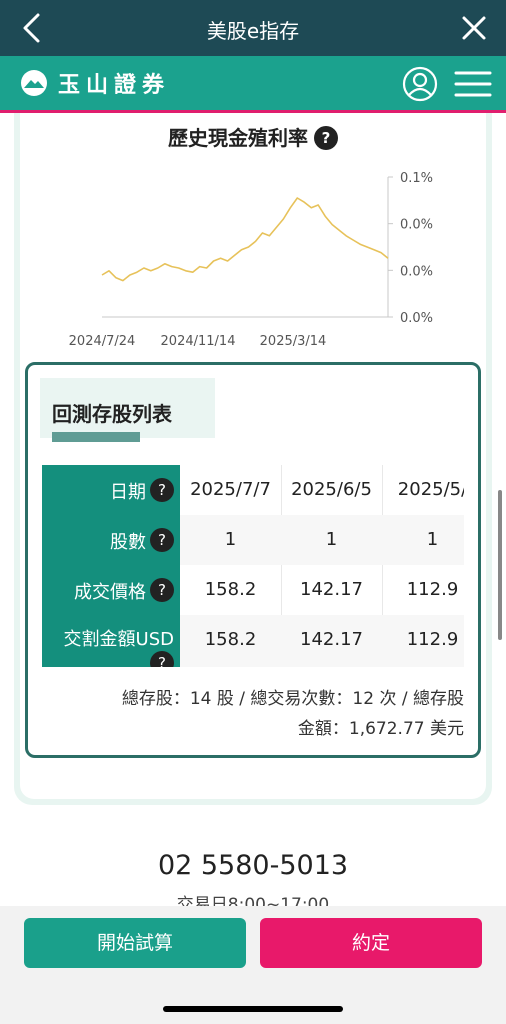 This screenshot has width=506, height=1024. I want to click on contact-phone: 02 5580-5013, so click(253, 865).